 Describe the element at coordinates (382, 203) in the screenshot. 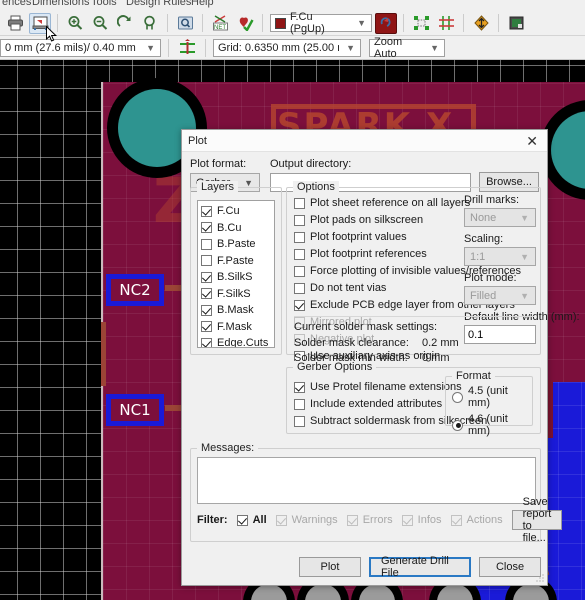

I see `option-checkbox-0: Plot sheet reference on all layers` at that location.